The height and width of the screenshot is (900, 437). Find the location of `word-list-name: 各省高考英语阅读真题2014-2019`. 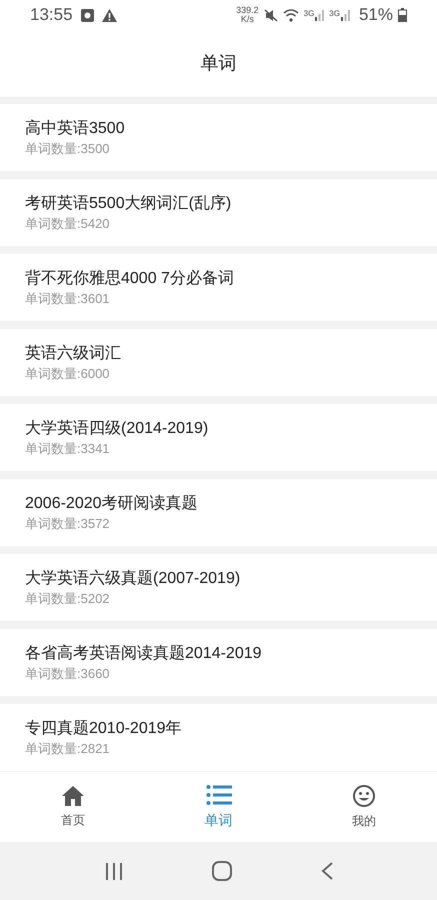

word-list-name: 各省高考英语阅读真题2014-2019 is located at coordinates (144, 654).